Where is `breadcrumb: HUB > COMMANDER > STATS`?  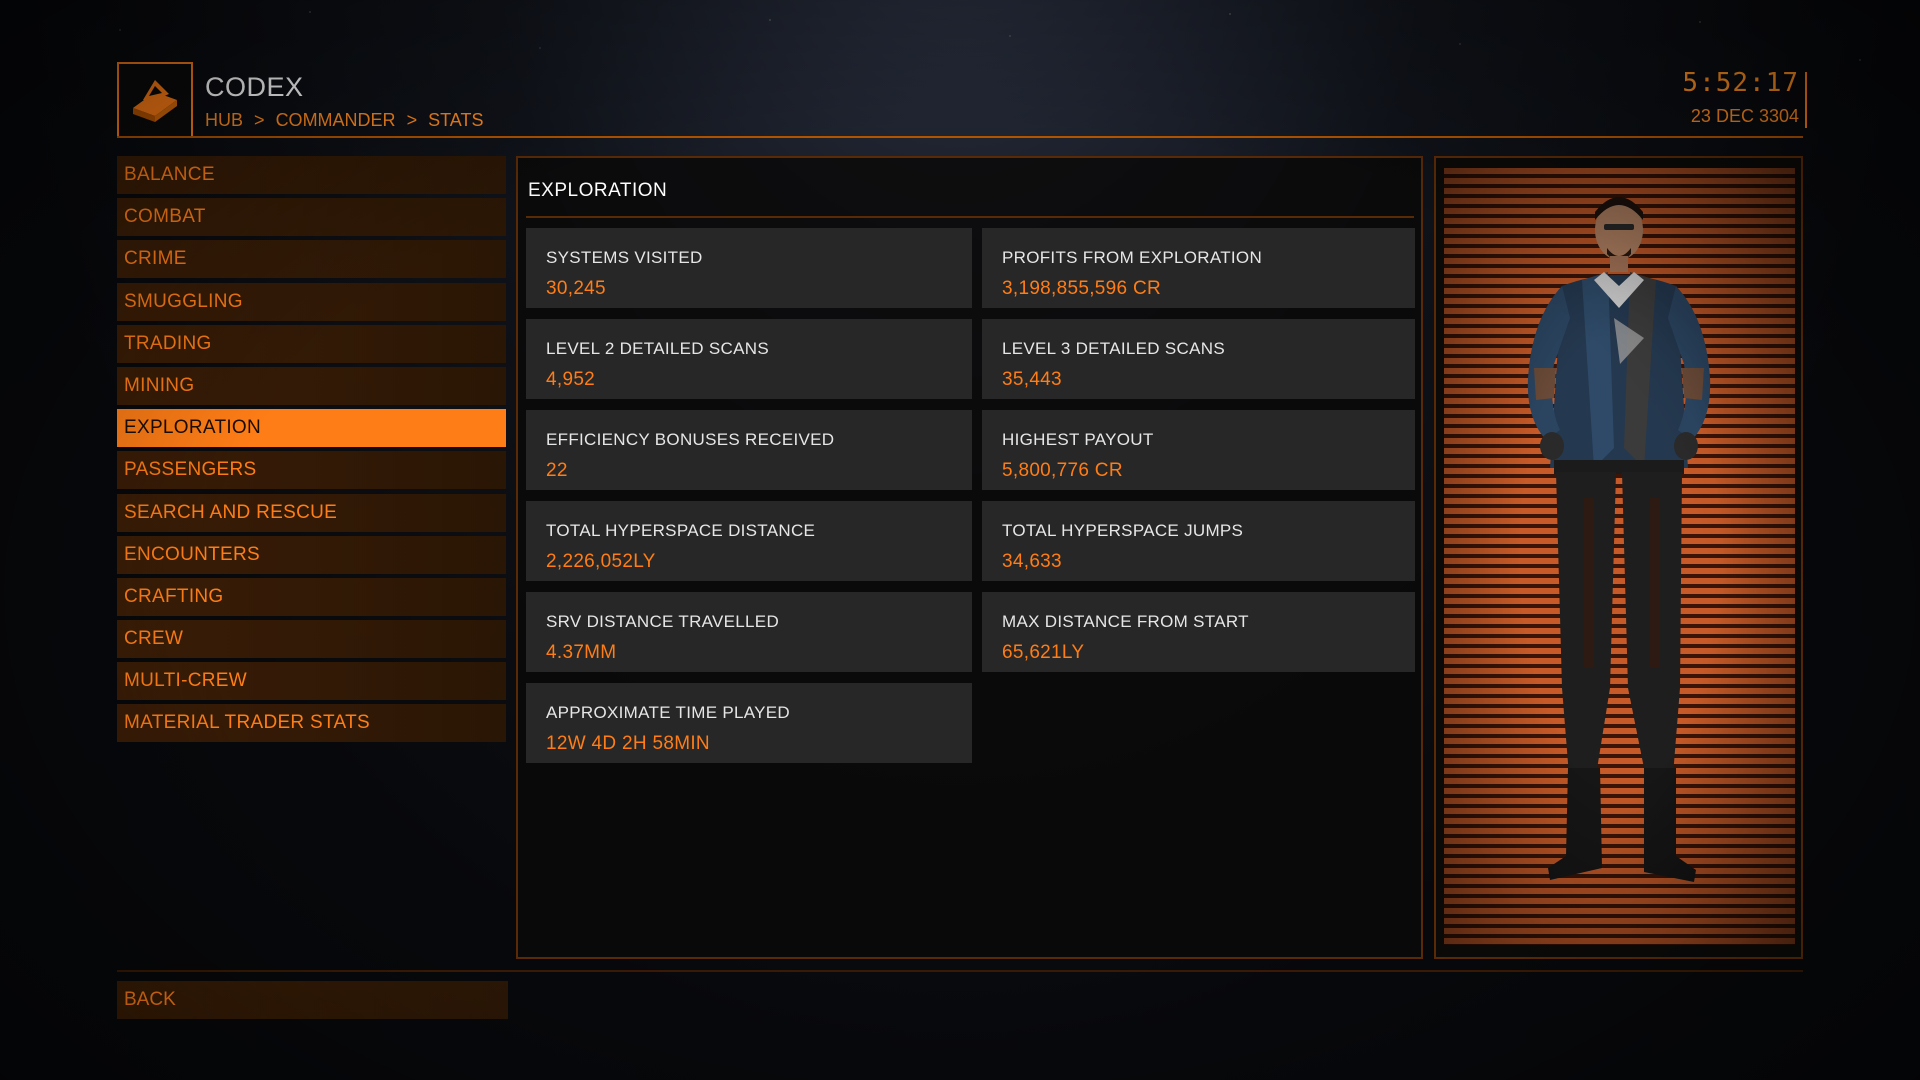 breadcrumb: HUB > COMMANDER > STATS is located at coordinates (347, 120).